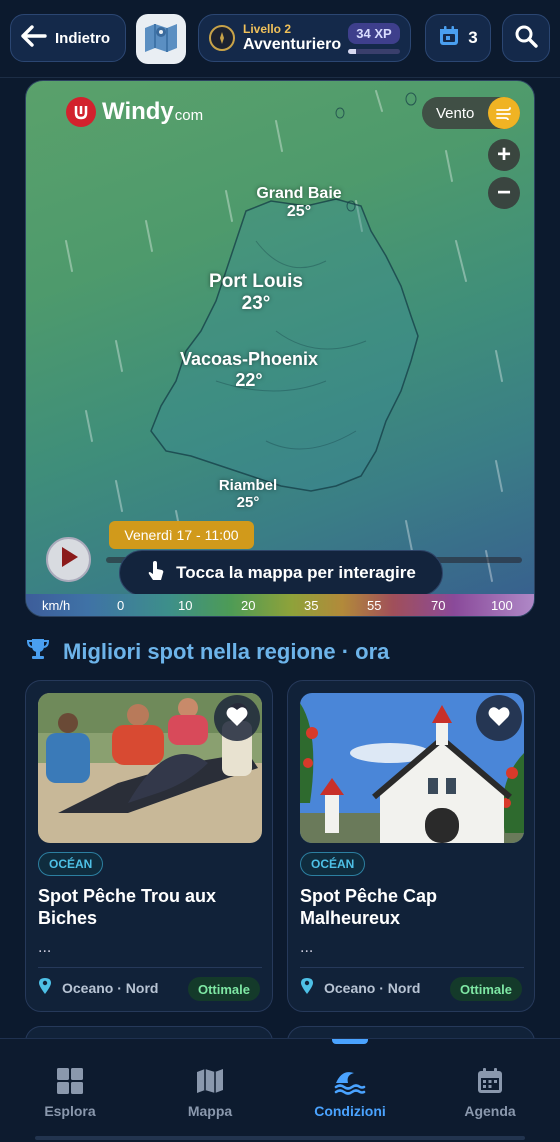  What do you see at coordinates (34, 38) in the screenshot?
I see `arrow-left-icon` at bounding box center [34, 38].